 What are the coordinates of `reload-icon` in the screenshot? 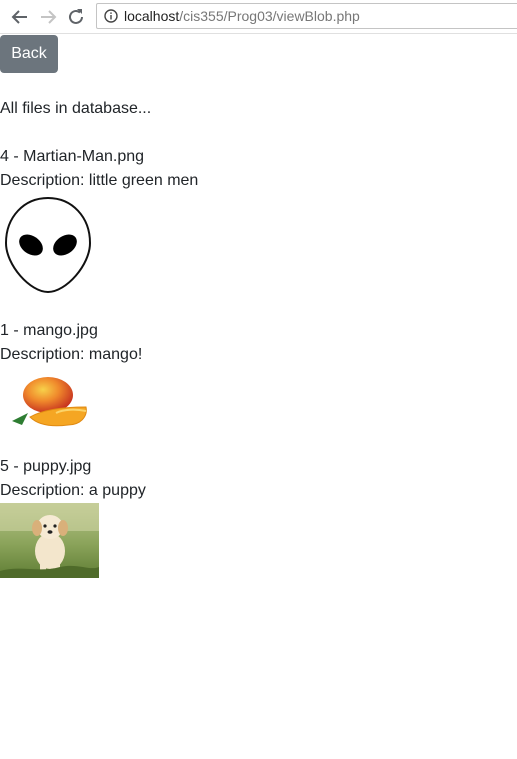 It's located at (76, 16).